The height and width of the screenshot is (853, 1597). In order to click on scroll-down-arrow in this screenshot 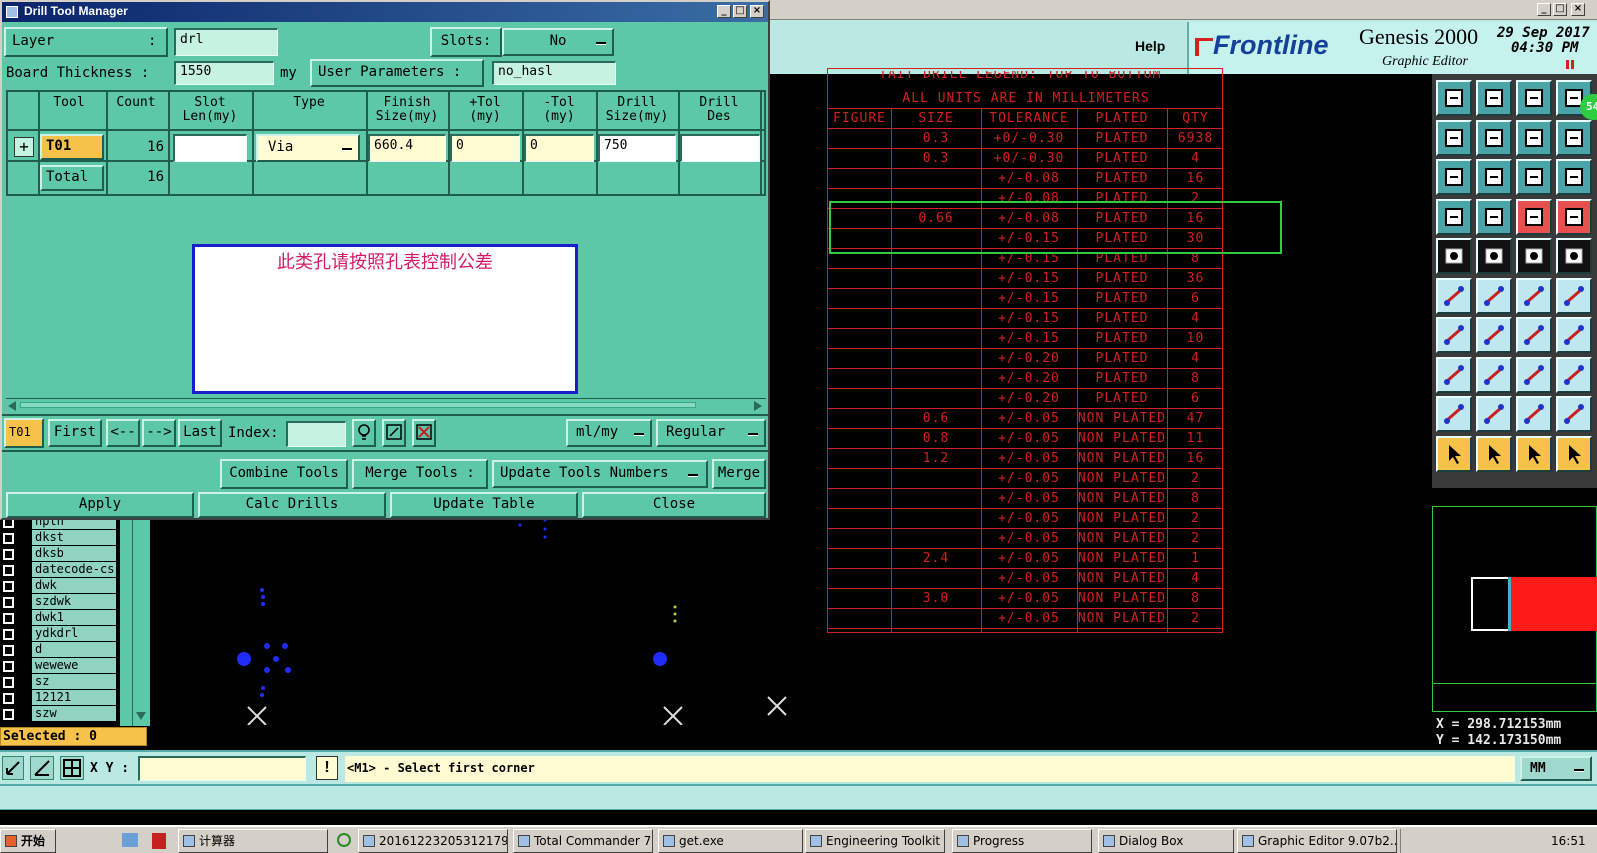, I will do `click(141, 716)`.